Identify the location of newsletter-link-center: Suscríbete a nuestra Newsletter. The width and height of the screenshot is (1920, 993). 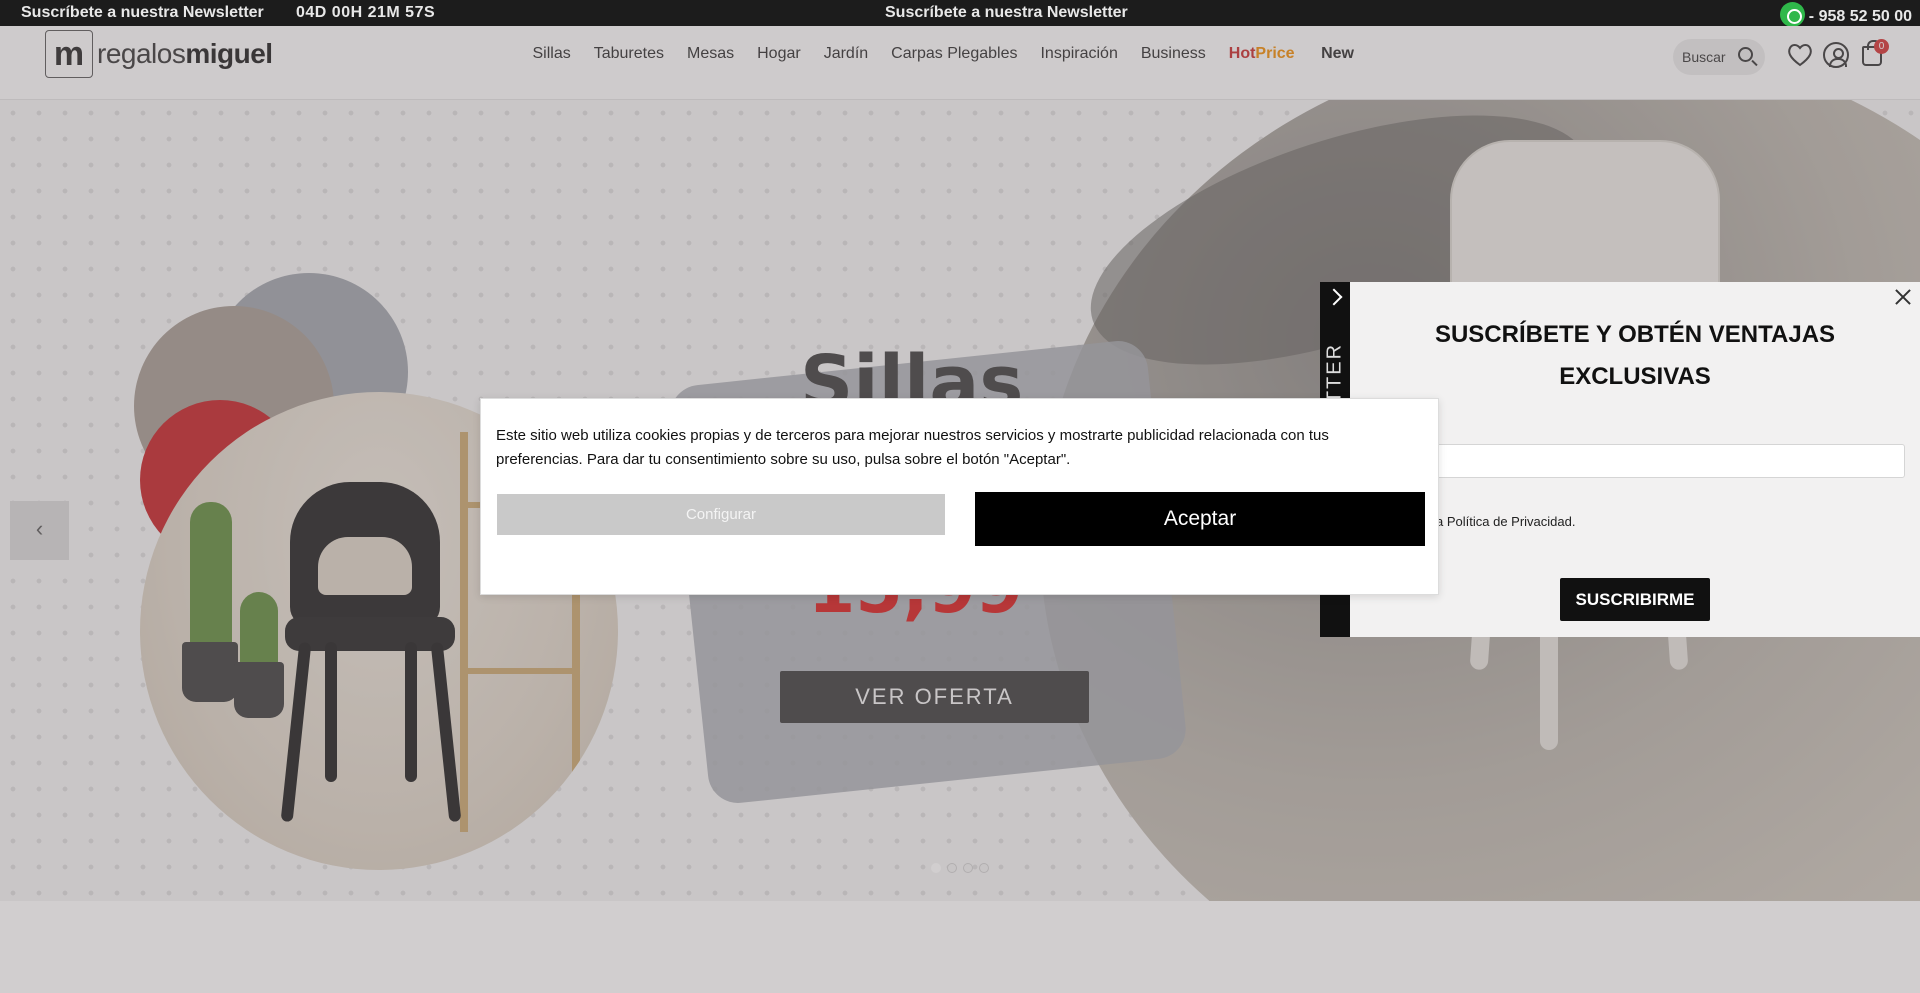
(1006, 13).